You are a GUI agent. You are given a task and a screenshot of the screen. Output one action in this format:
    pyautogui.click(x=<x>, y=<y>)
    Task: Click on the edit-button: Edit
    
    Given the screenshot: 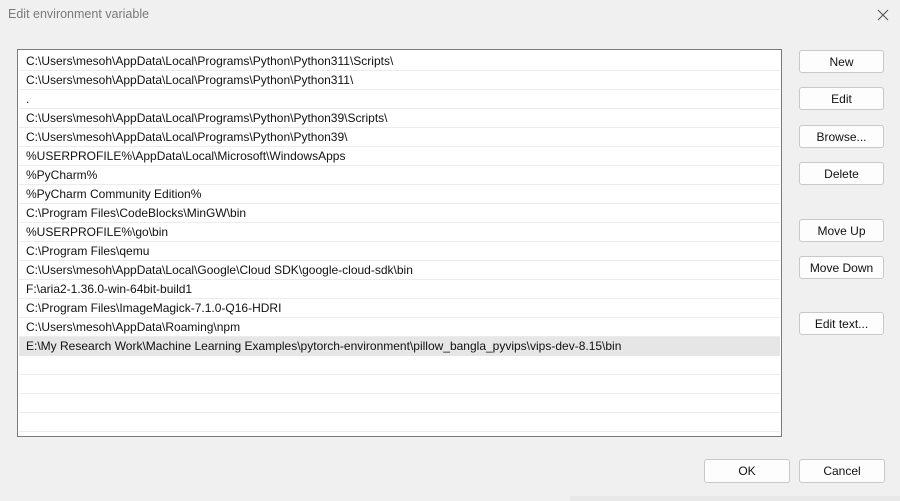 What is the action you would take?
    pyautogui.click(x=841, y=98)
    